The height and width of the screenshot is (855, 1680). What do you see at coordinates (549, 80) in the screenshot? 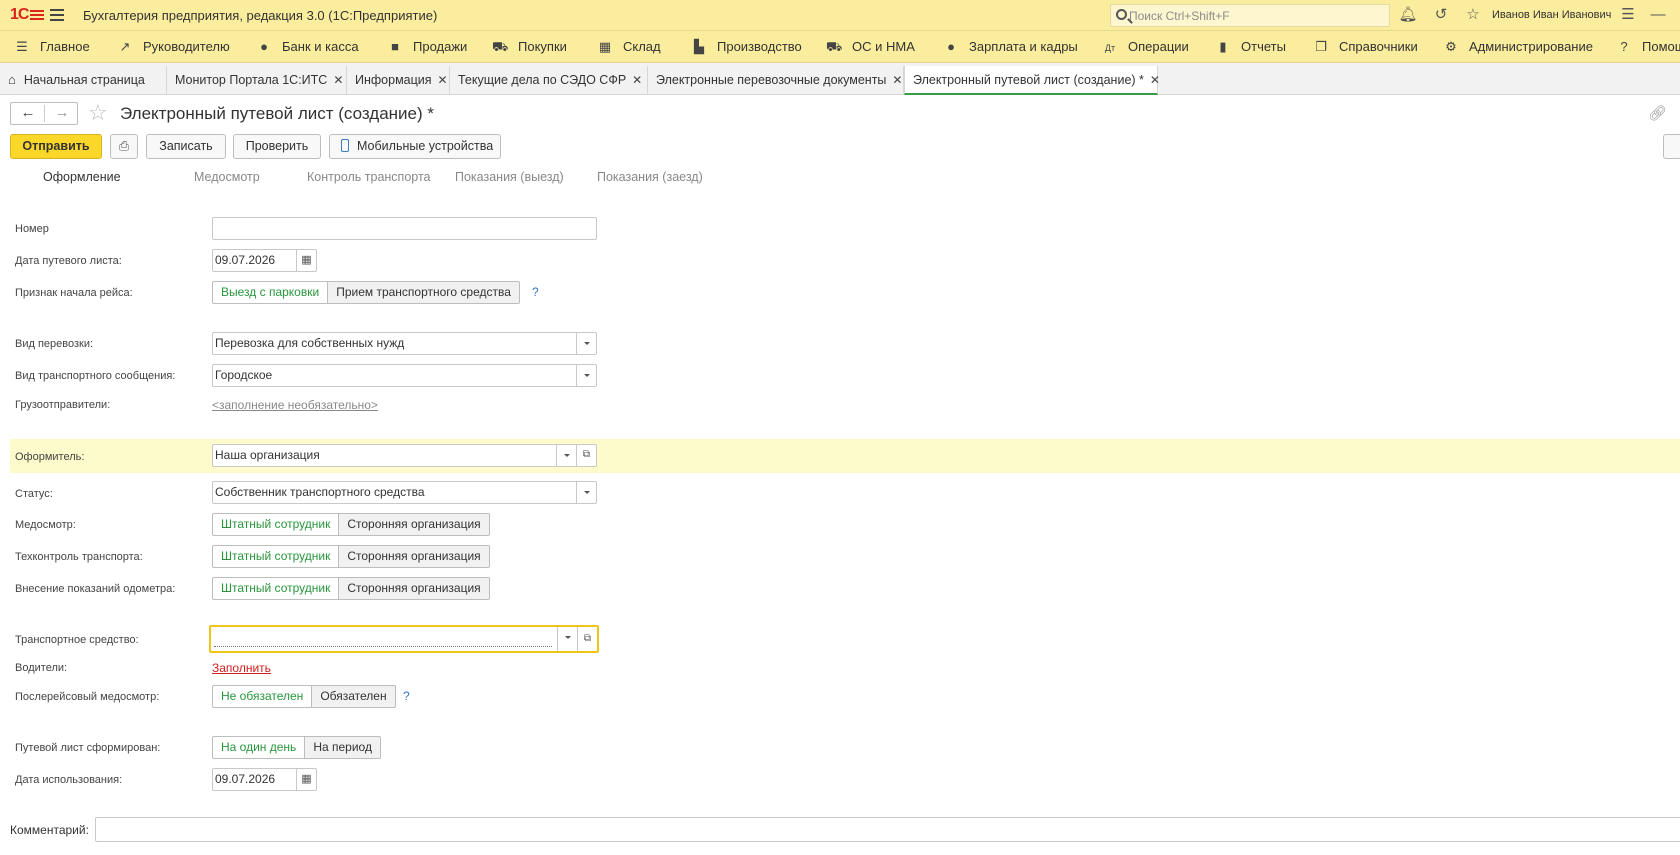
I see `tab-sedo: Текущие дела по СЭДО СФР ✕` at bounding box center [549, 80].